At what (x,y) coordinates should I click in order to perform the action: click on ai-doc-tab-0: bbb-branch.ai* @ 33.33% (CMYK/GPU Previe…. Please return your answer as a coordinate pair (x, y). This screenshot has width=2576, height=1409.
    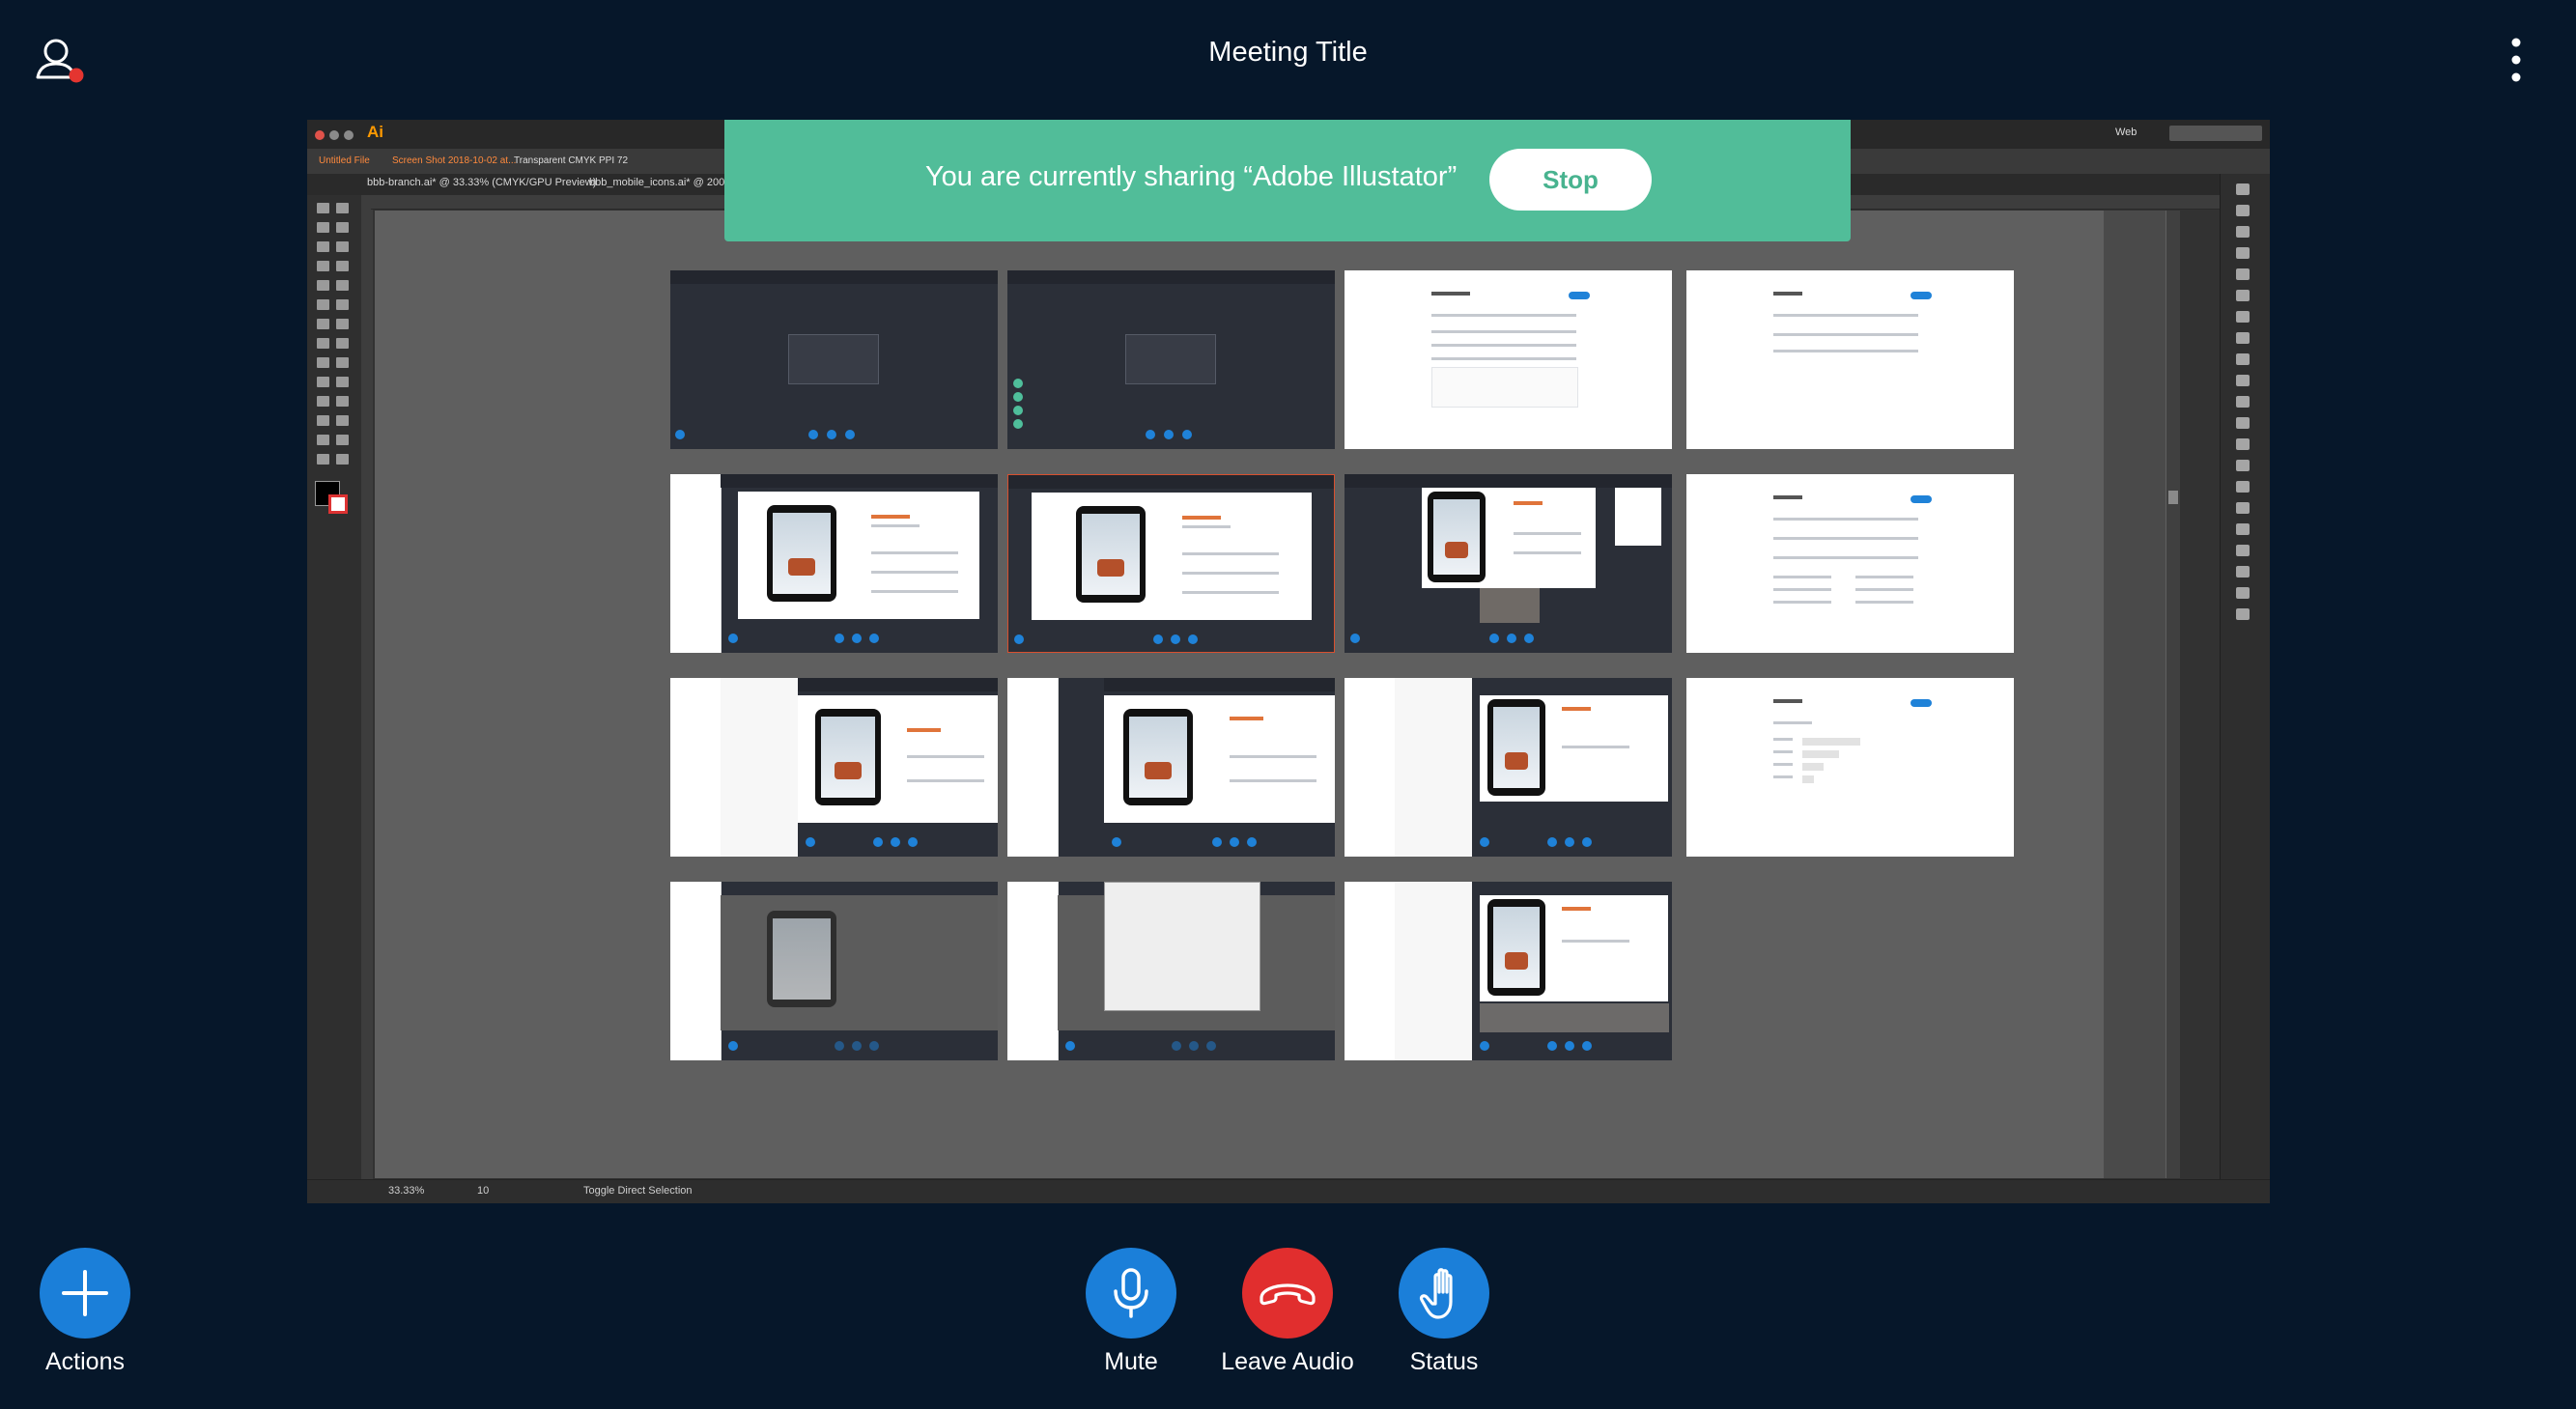
    Looking at the image, I should click on (482, 182).